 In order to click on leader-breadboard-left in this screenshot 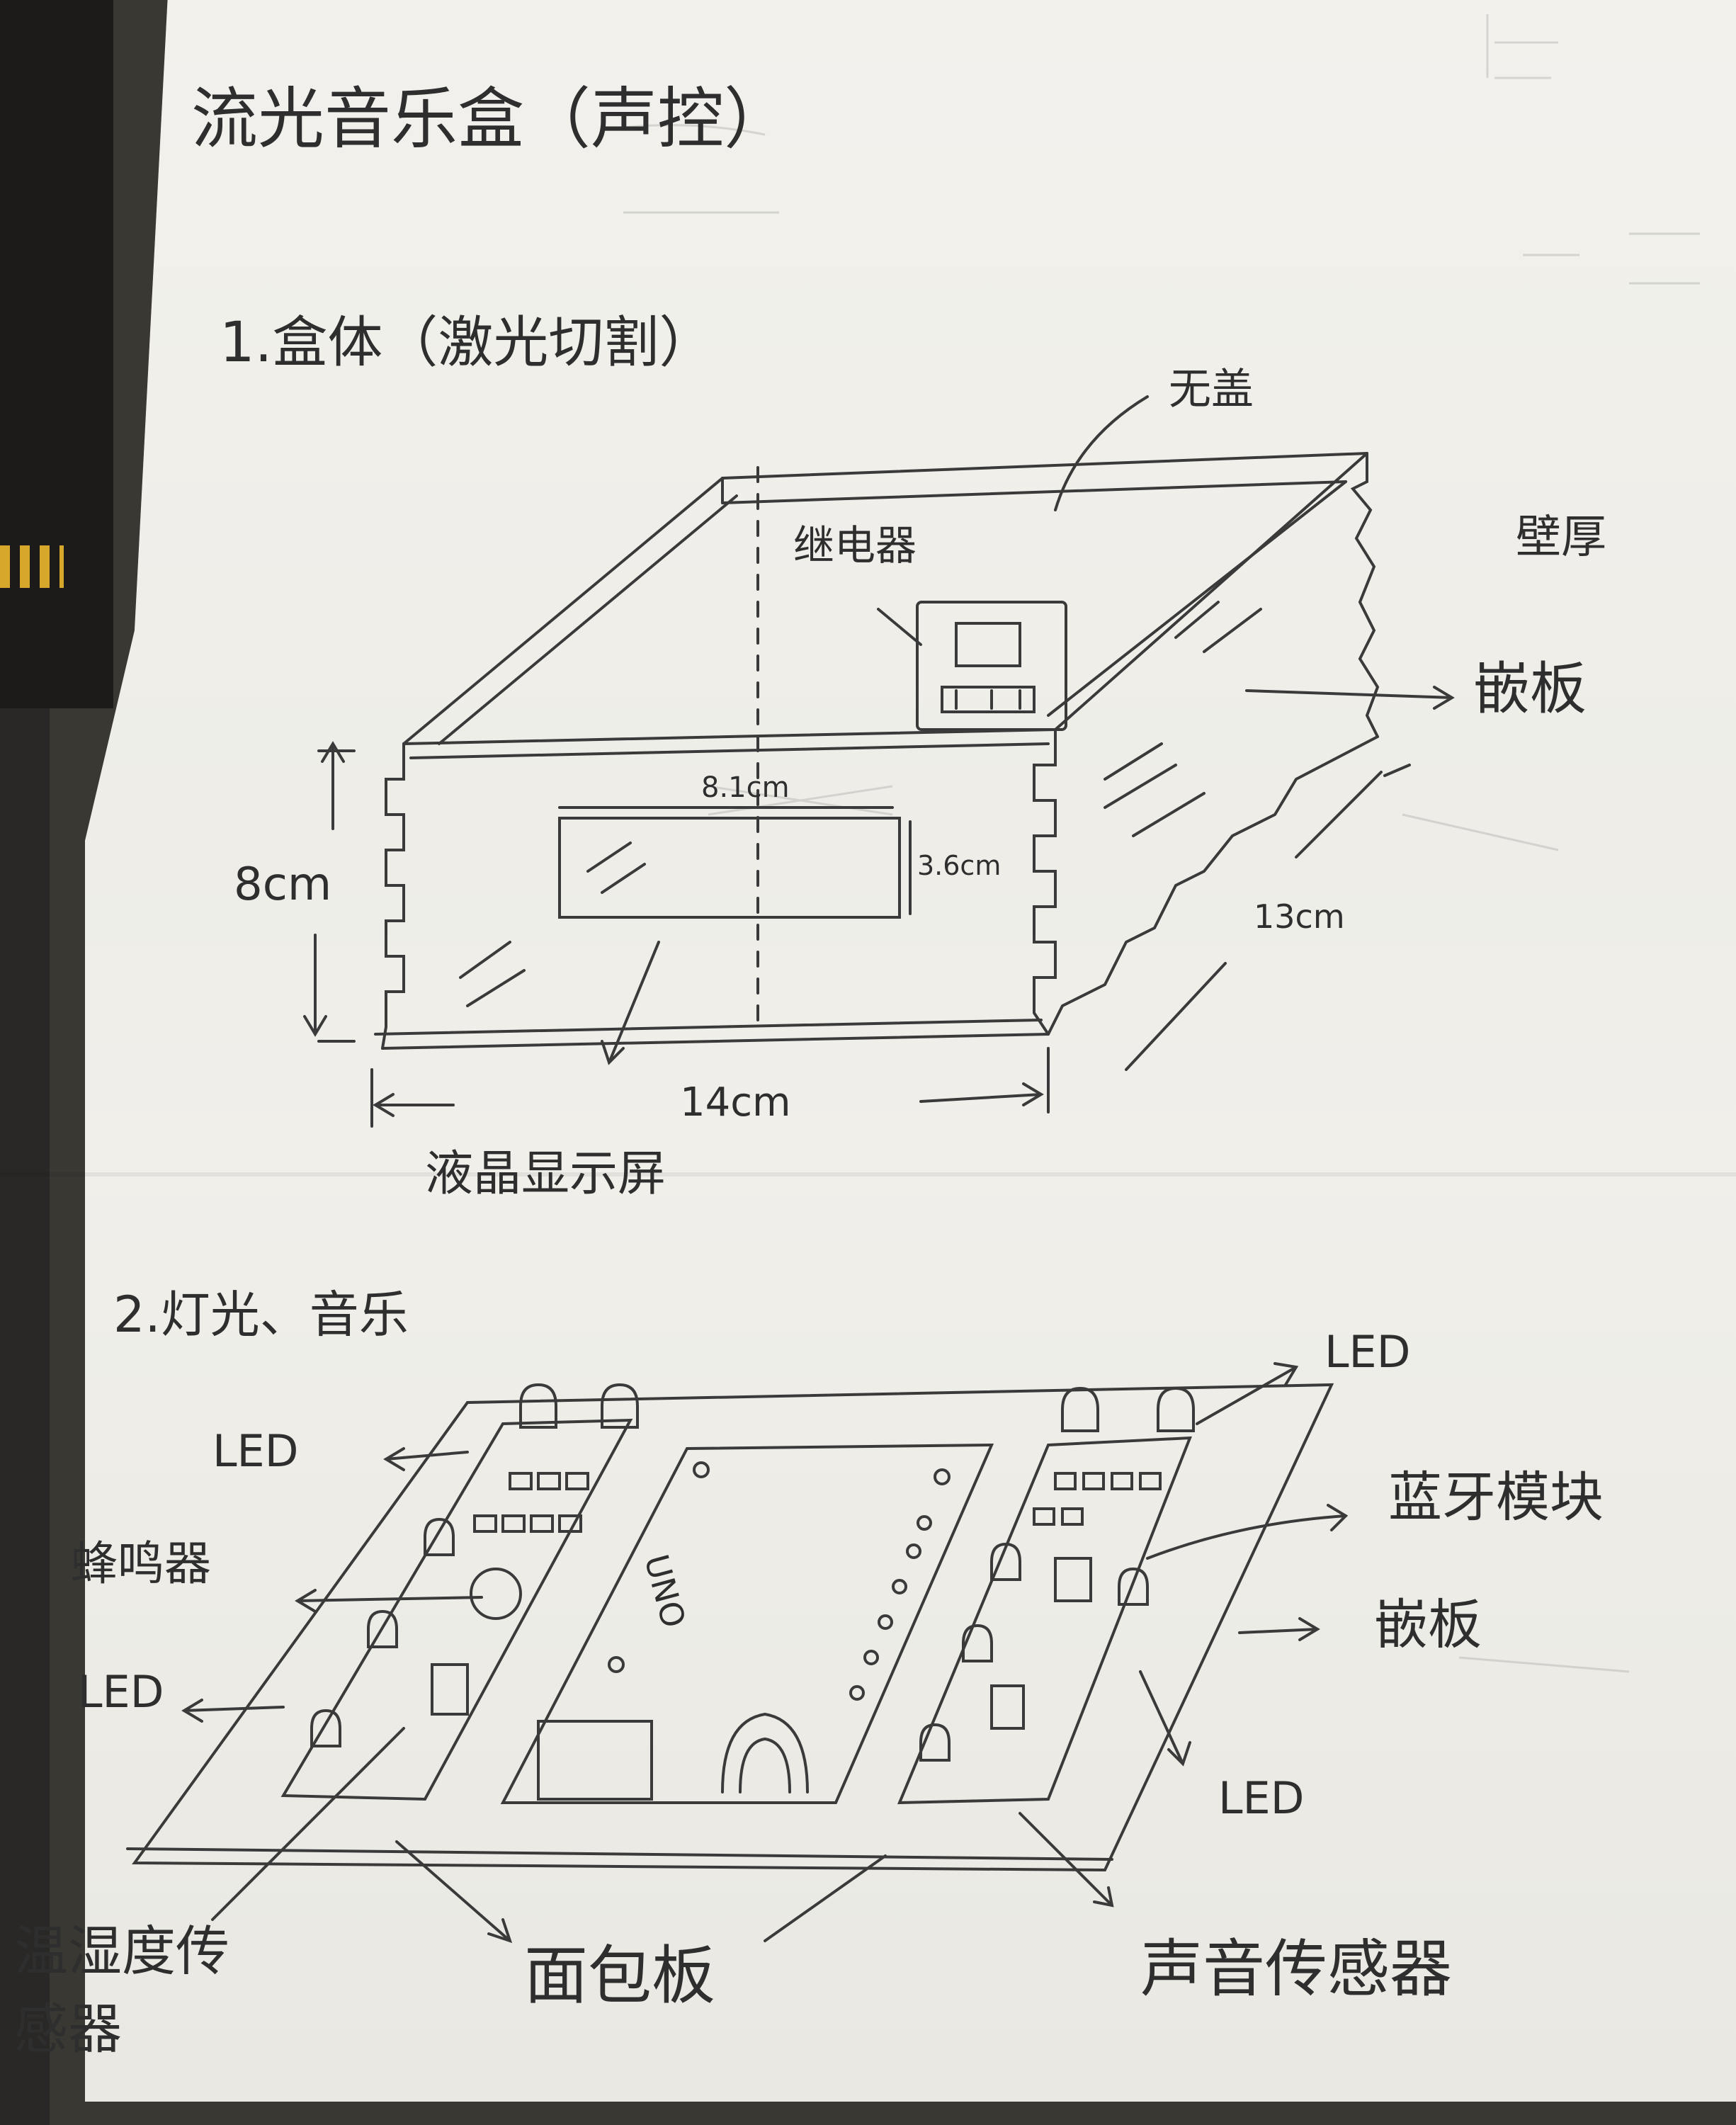, I will do `click(454, 1892)`.